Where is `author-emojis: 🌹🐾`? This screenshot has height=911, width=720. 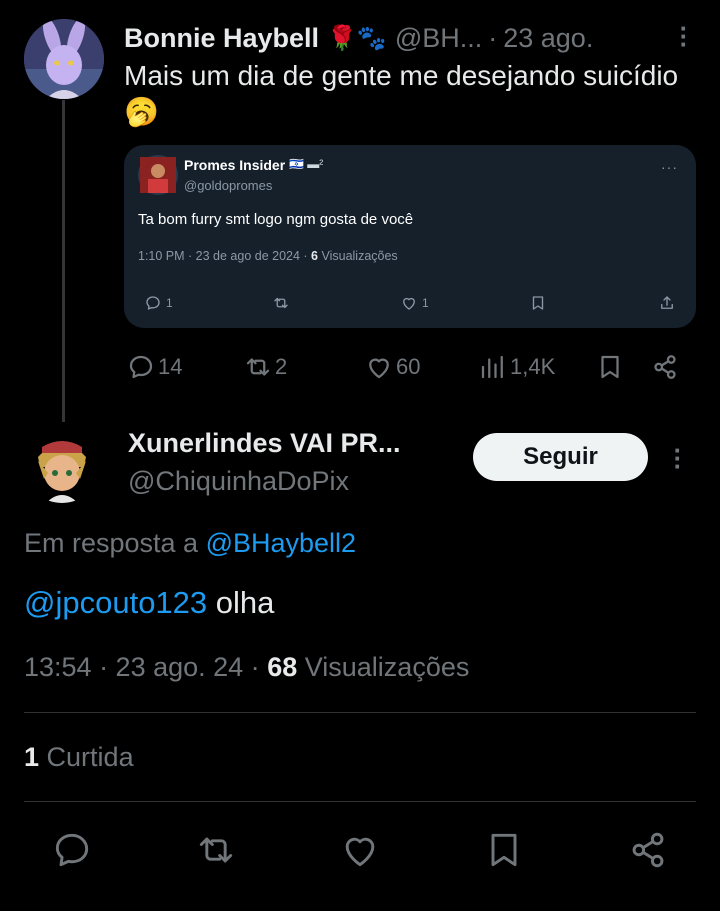 author-emojis: 🌹🐾 is located at coordinates (357, 38).